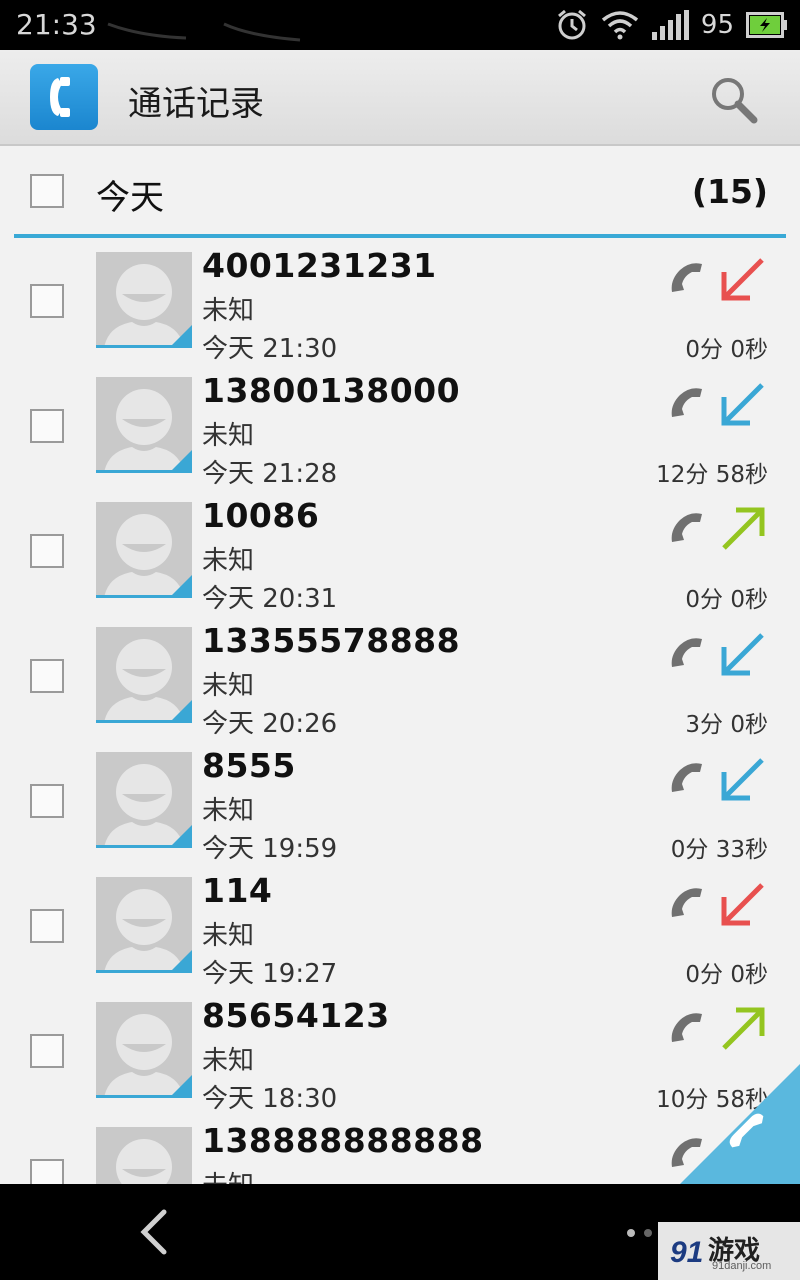  What do you see at coordinates (319, 265) in the screenshot?
I see `call-number: 4001231231` at bounding box center [319, 265].